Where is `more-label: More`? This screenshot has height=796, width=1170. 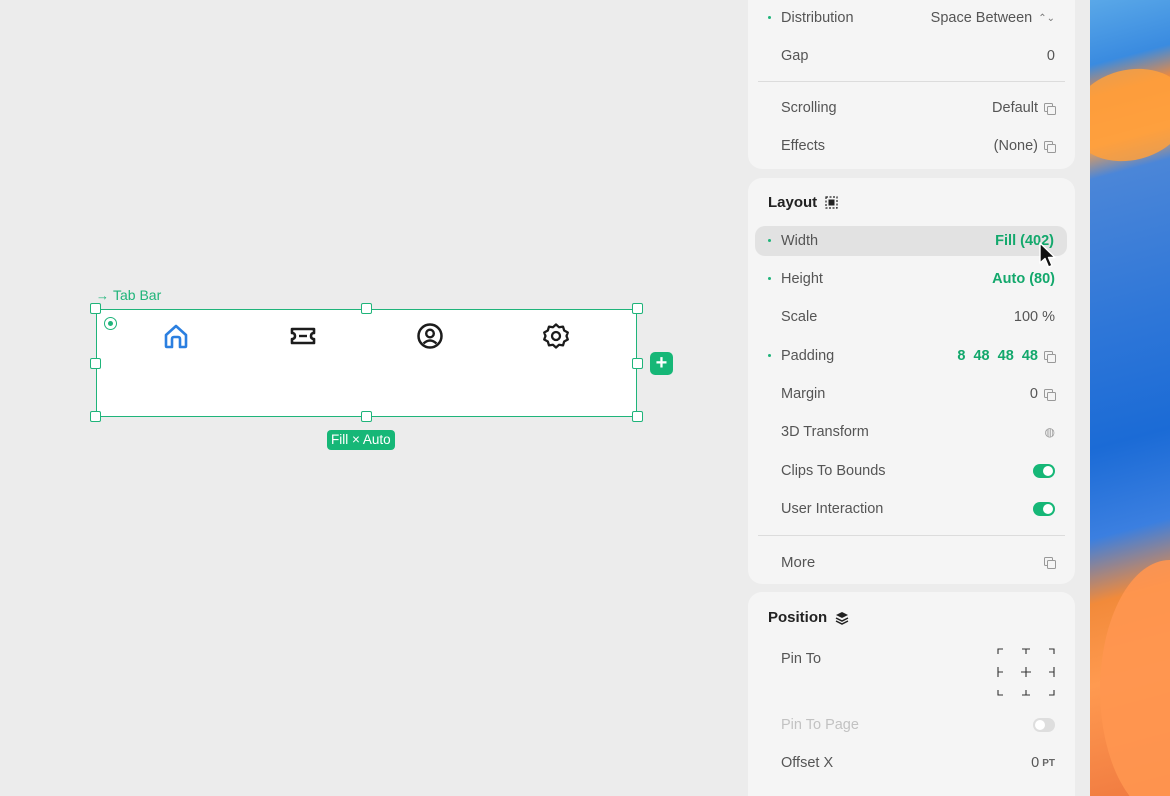
more-label: More is located at coordinates (798, 562).